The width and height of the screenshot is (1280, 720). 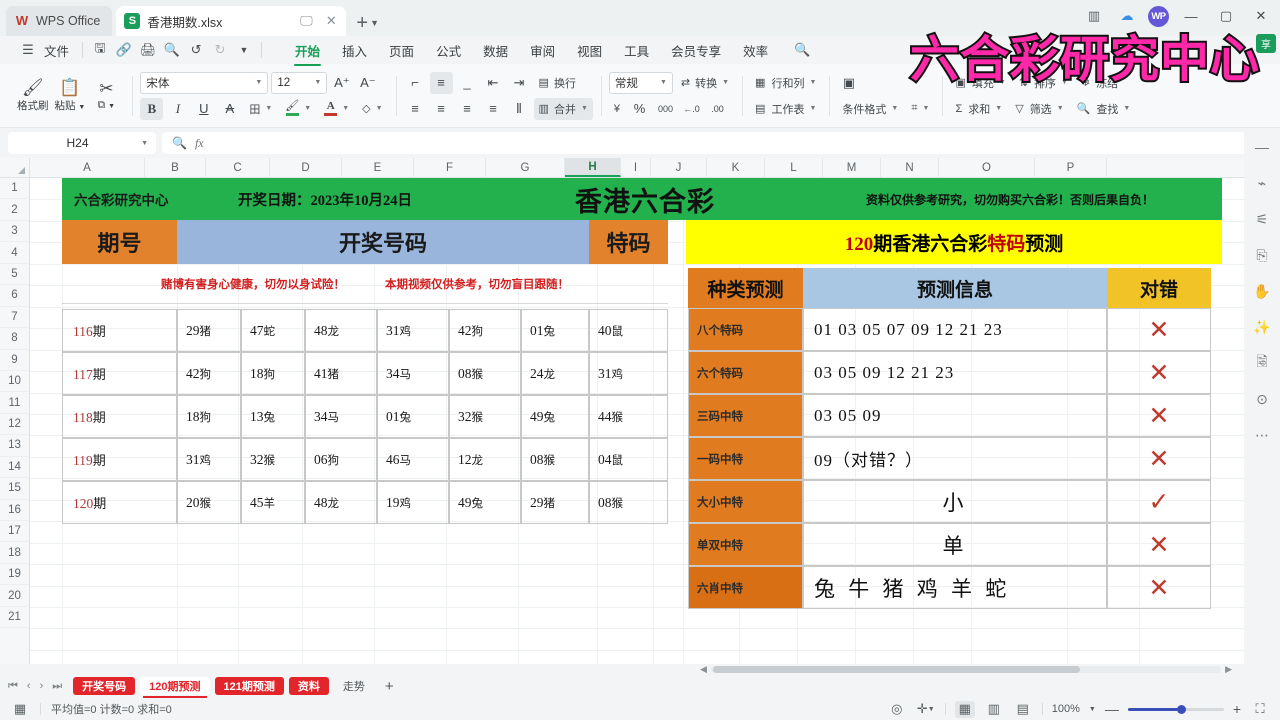 I want to click on ribbon-tab-member: 会员专享, so click(x=696, y=50).